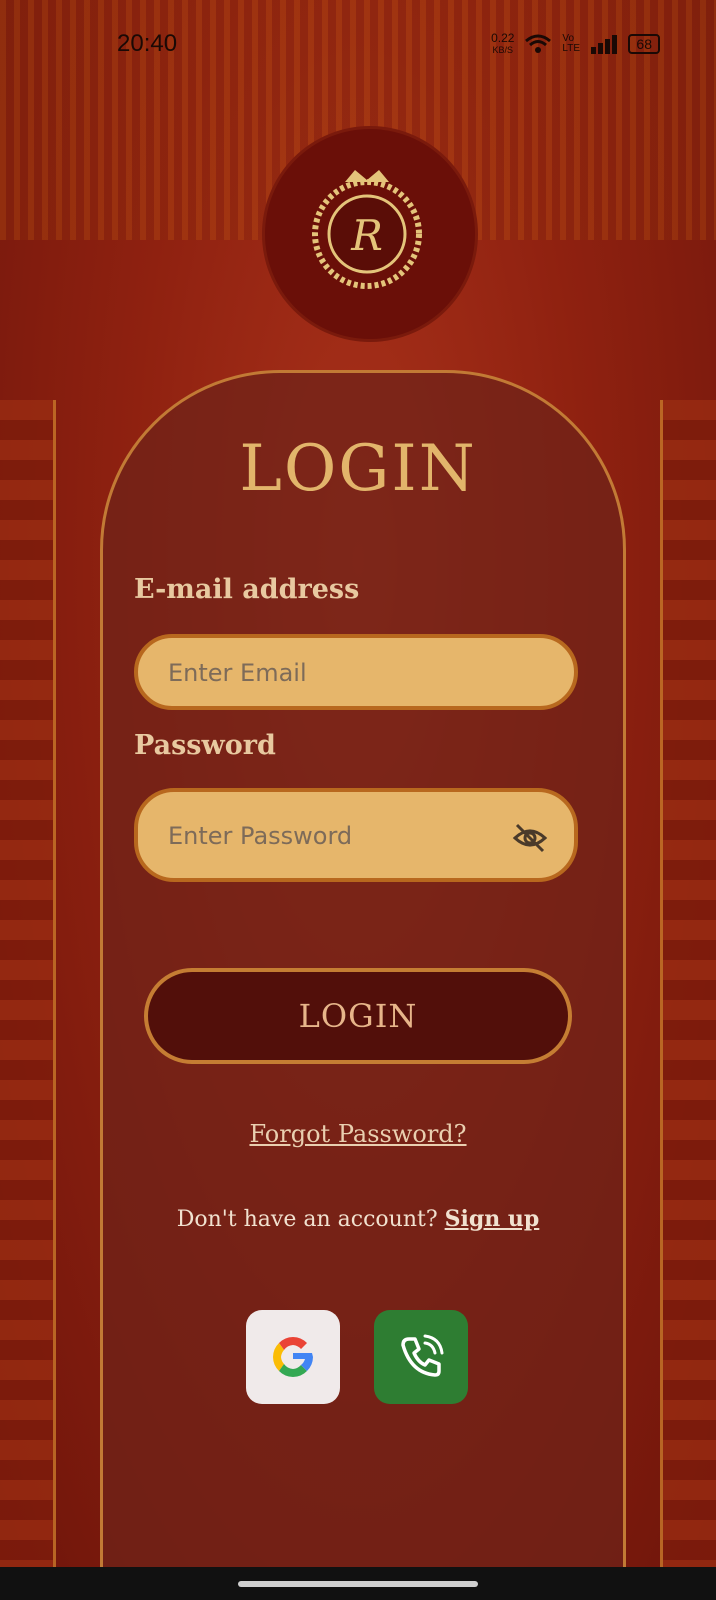  Describe the element at coordinates (688, 985) in the screenshot. I see `right-pillar` at that location.